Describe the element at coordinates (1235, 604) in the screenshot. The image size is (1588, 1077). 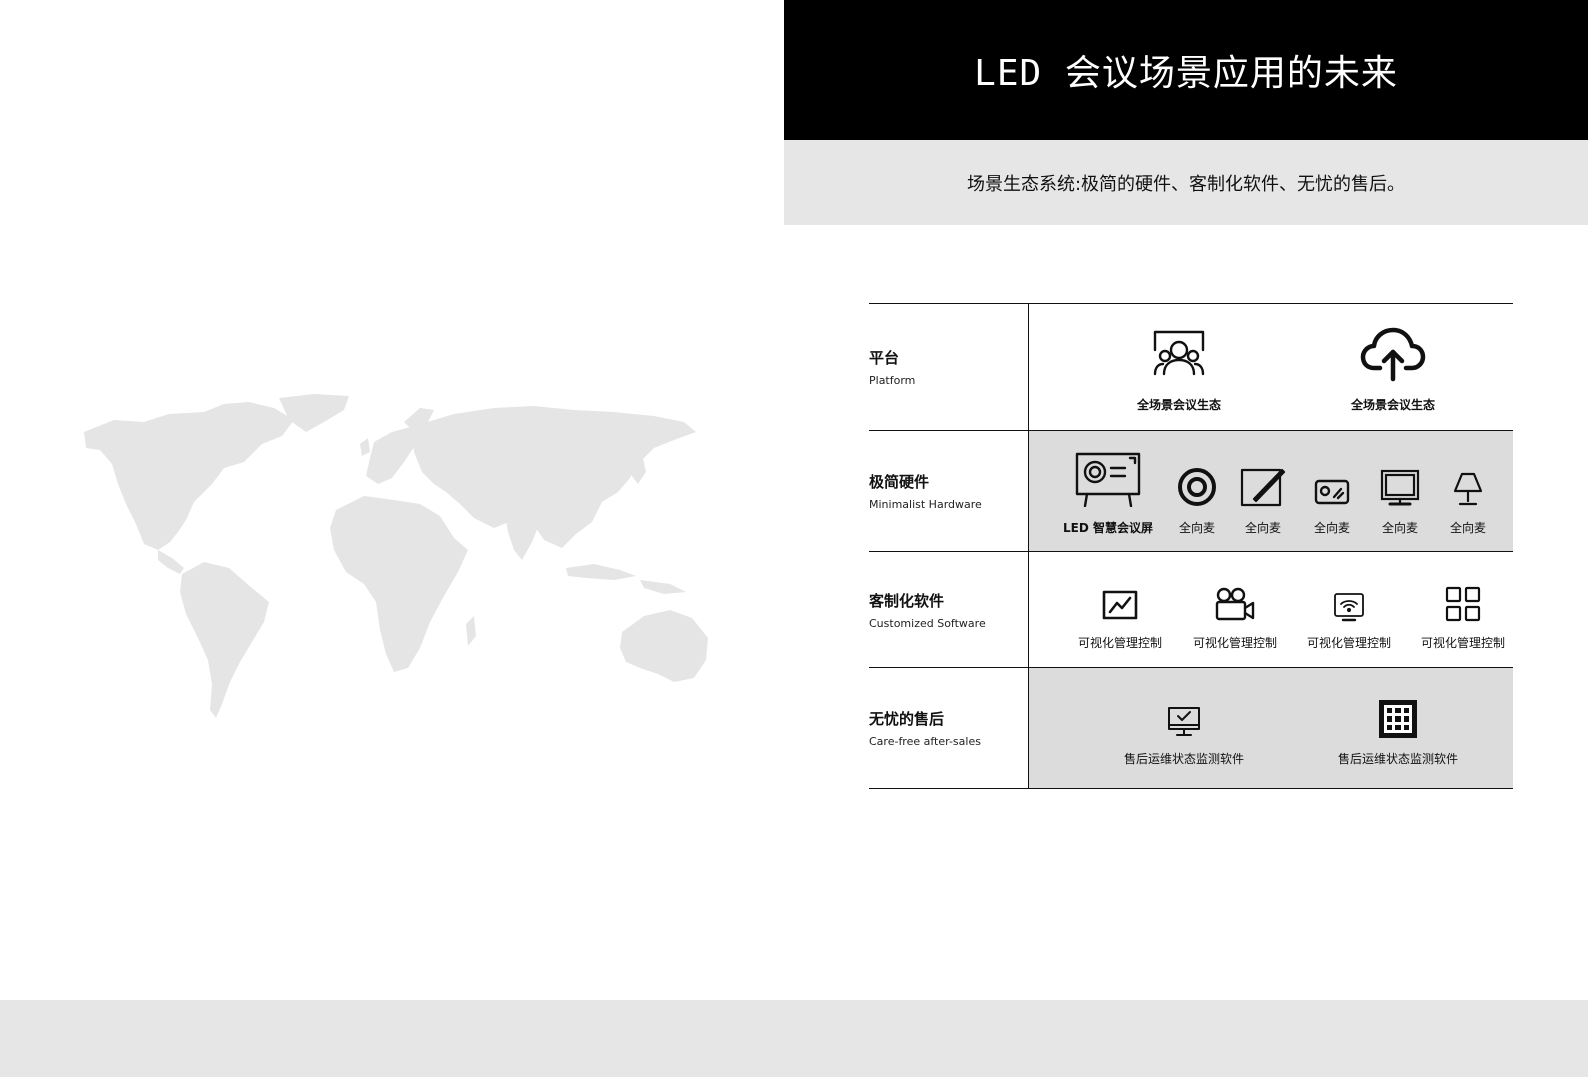
I see `video-camera-icon` at that location.